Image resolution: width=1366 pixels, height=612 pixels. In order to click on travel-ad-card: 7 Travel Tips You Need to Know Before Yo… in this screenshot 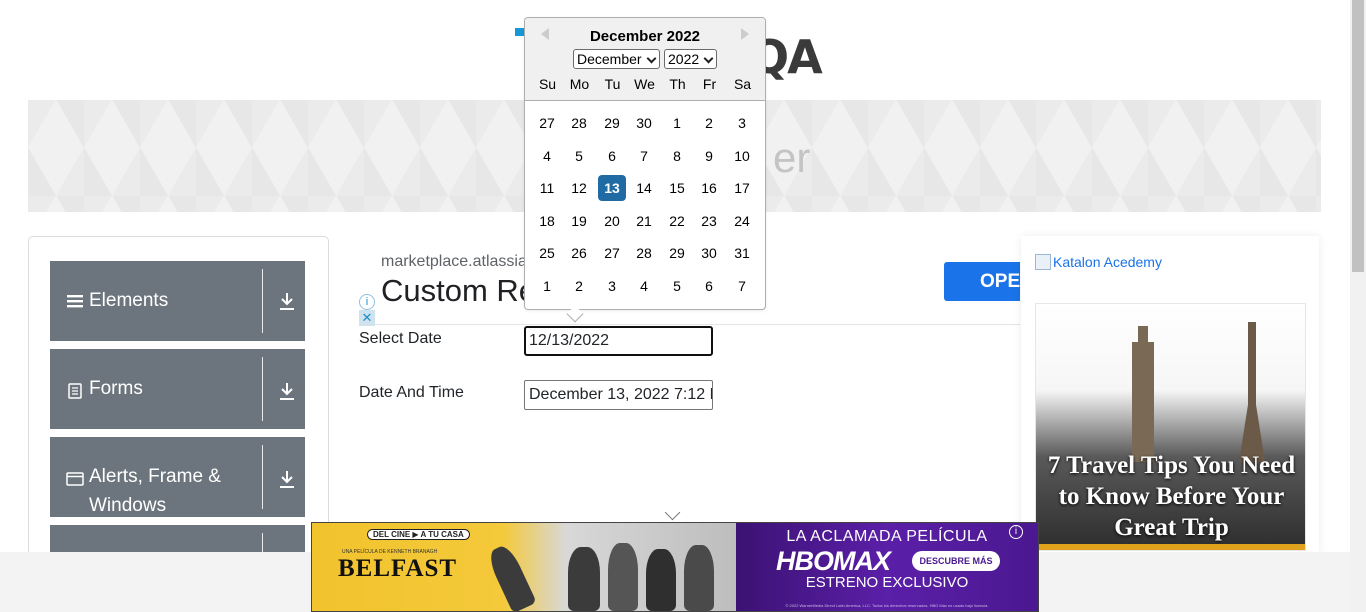, I will do `click(1170, 427)`.